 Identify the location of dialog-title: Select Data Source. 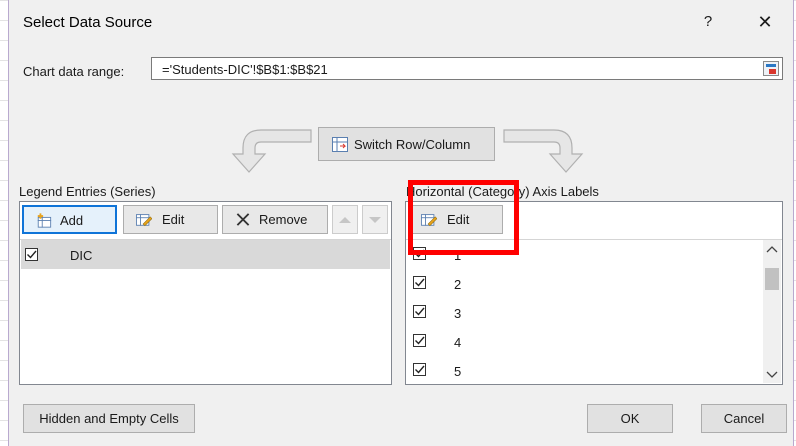
(88, 22).